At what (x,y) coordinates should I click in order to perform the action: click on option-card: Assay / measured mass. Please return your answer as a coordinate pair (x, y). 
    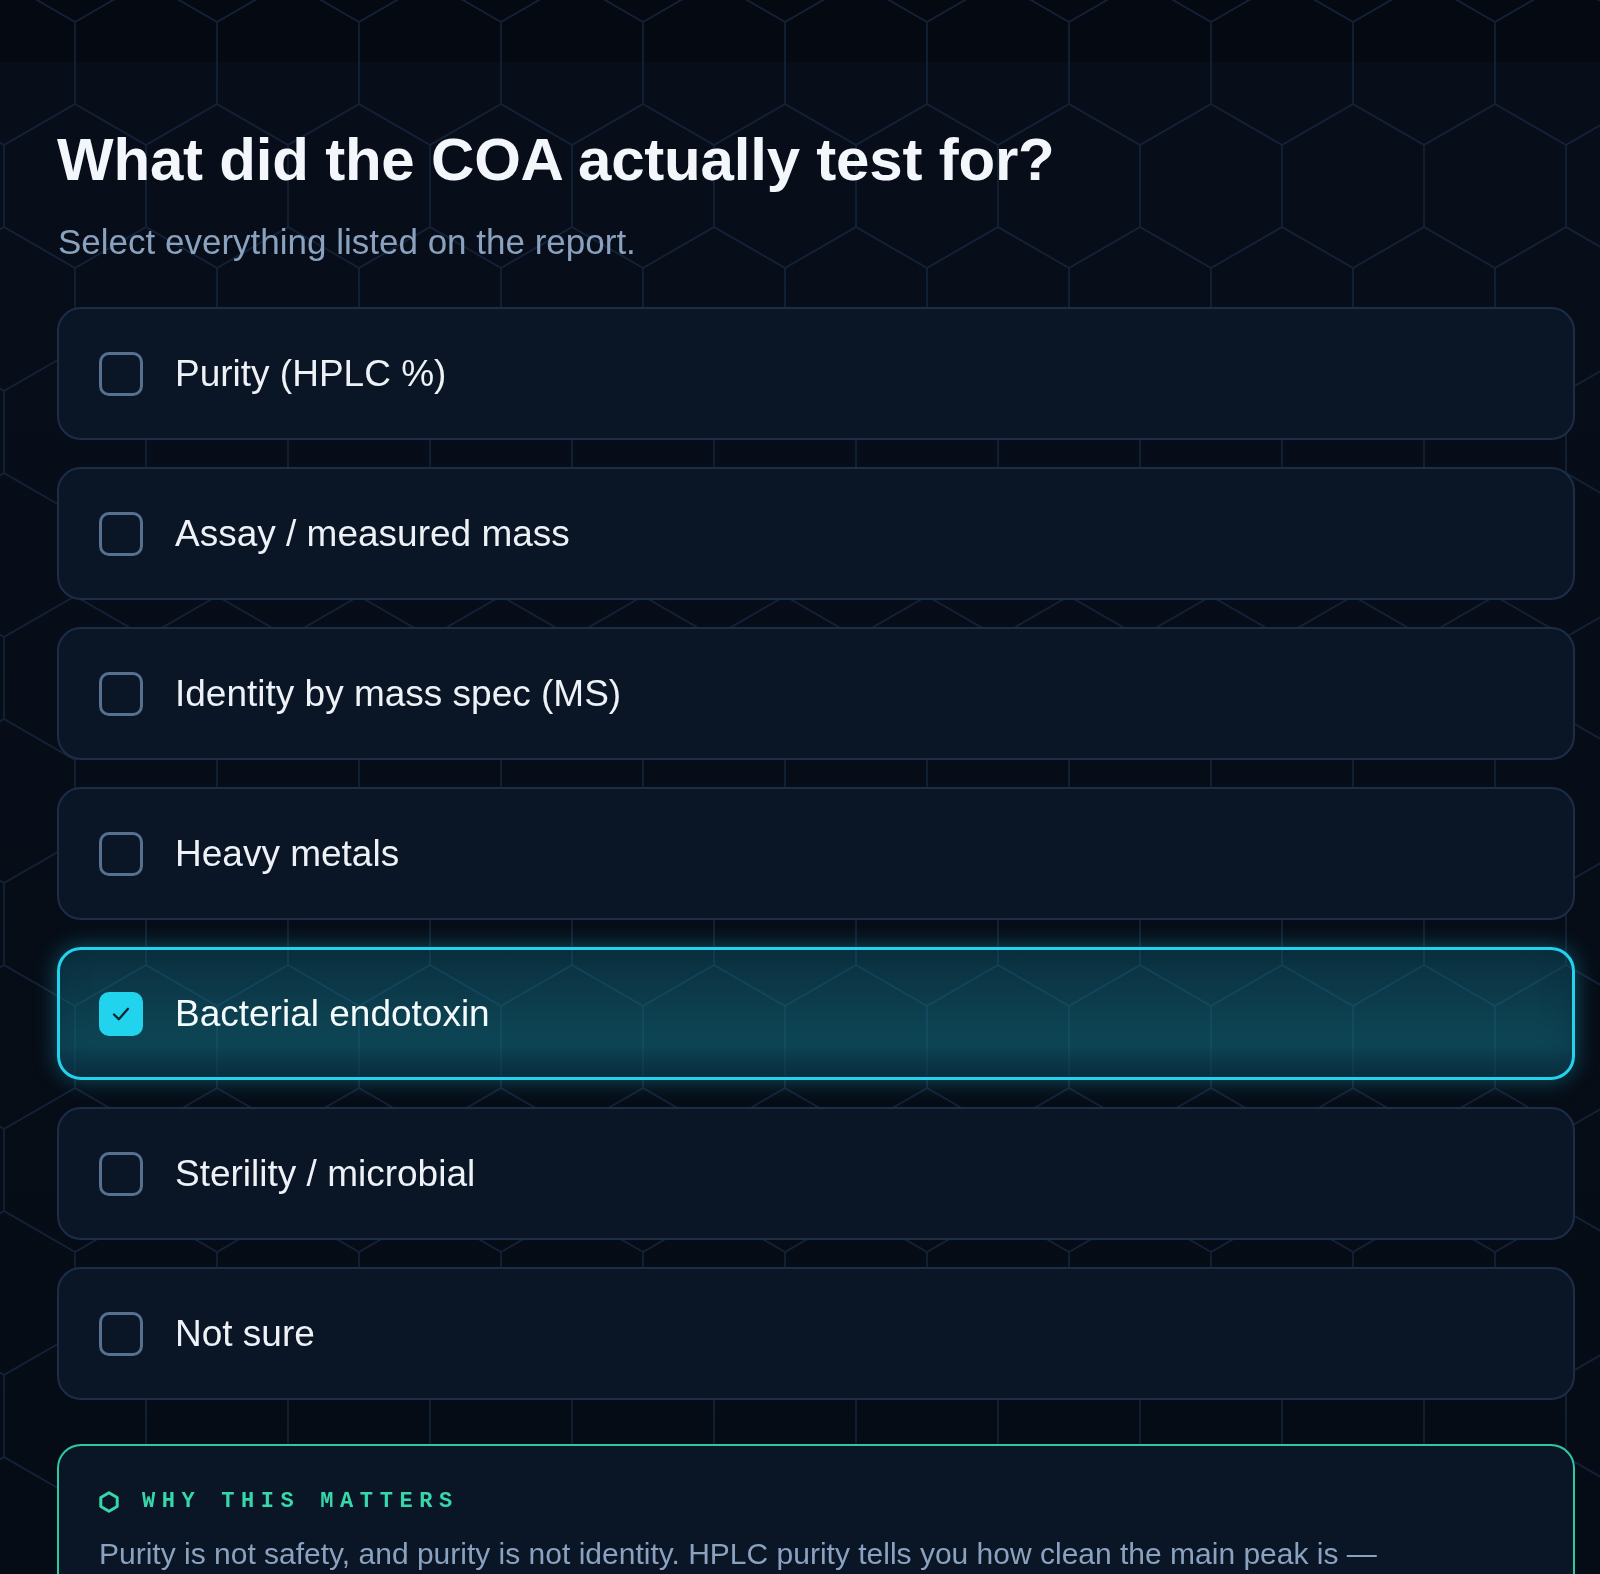
    Looking at the image, I should click on (816, 533).